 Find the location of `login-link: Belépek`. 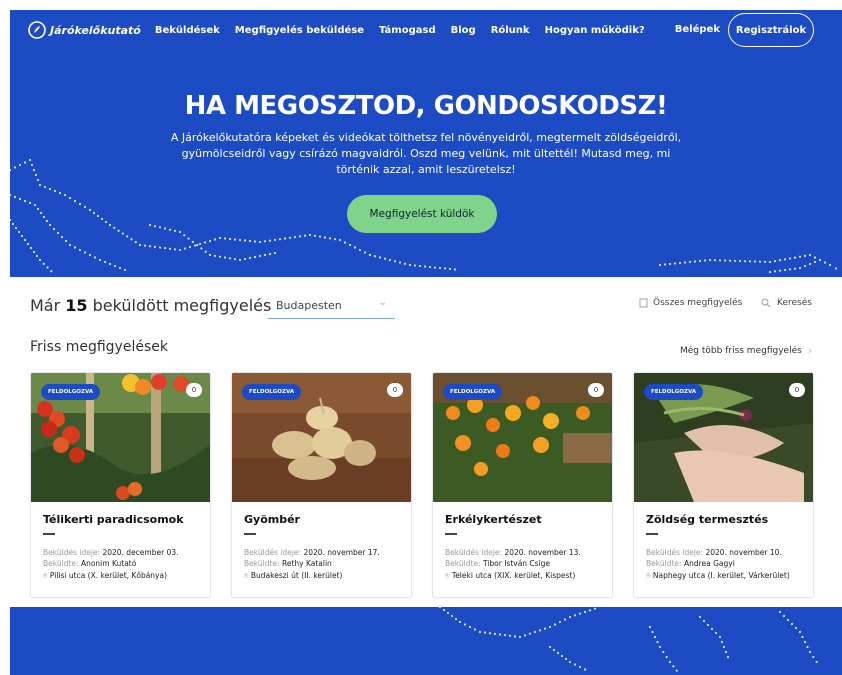

login-link: Belépek is located at coordinates (697, 29).